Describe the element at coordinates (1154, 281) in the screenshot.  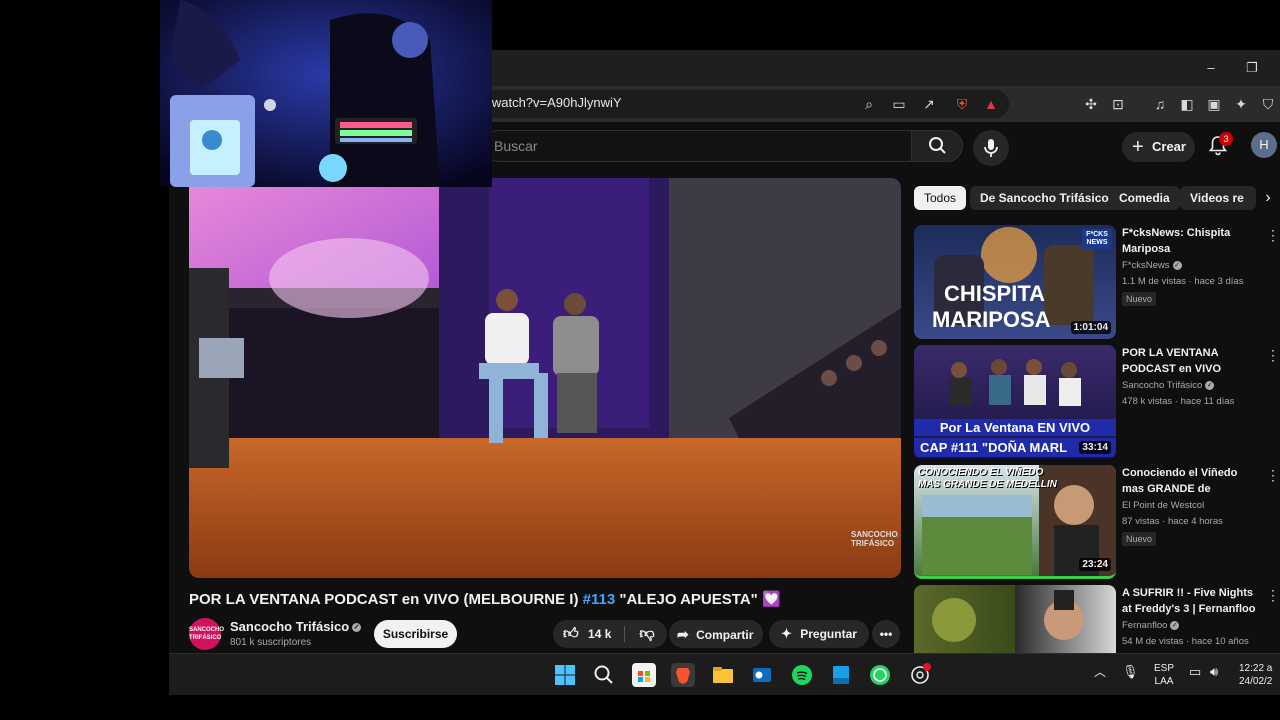
I see `view-count: 1.1 M de vistas` at that location.